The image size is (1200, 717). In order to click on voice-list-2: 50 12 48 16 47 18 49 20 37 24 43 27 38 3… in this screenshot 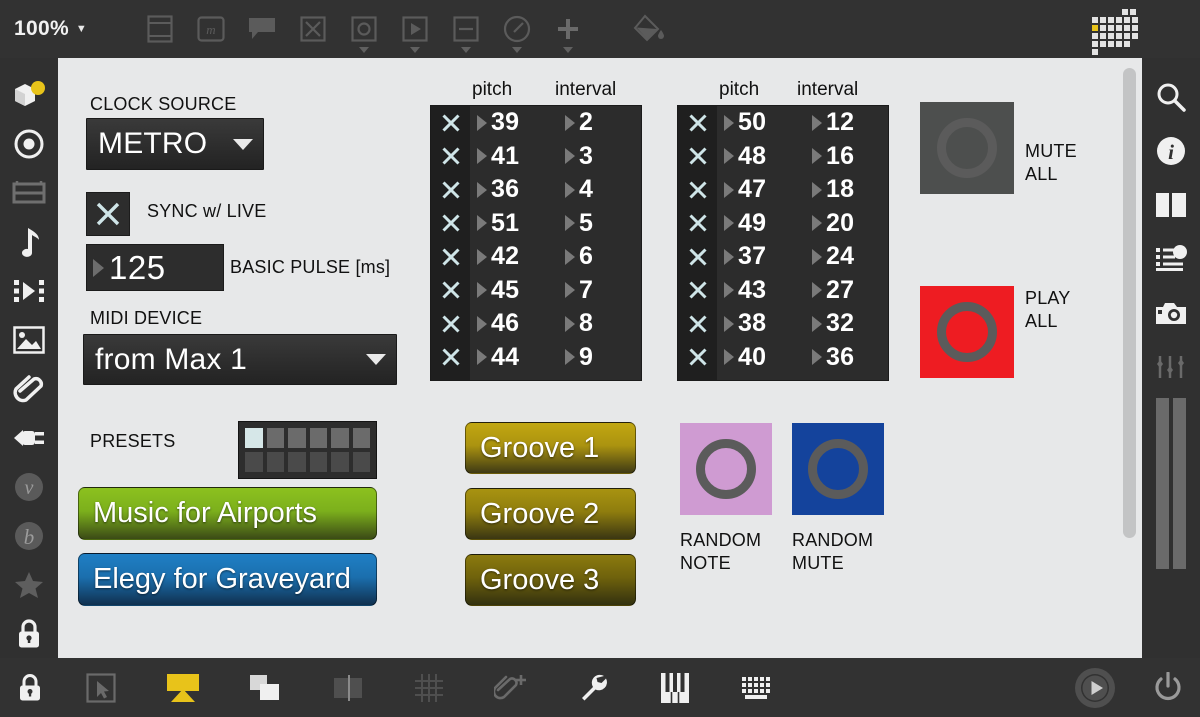, I will do `click(783, 243)`.